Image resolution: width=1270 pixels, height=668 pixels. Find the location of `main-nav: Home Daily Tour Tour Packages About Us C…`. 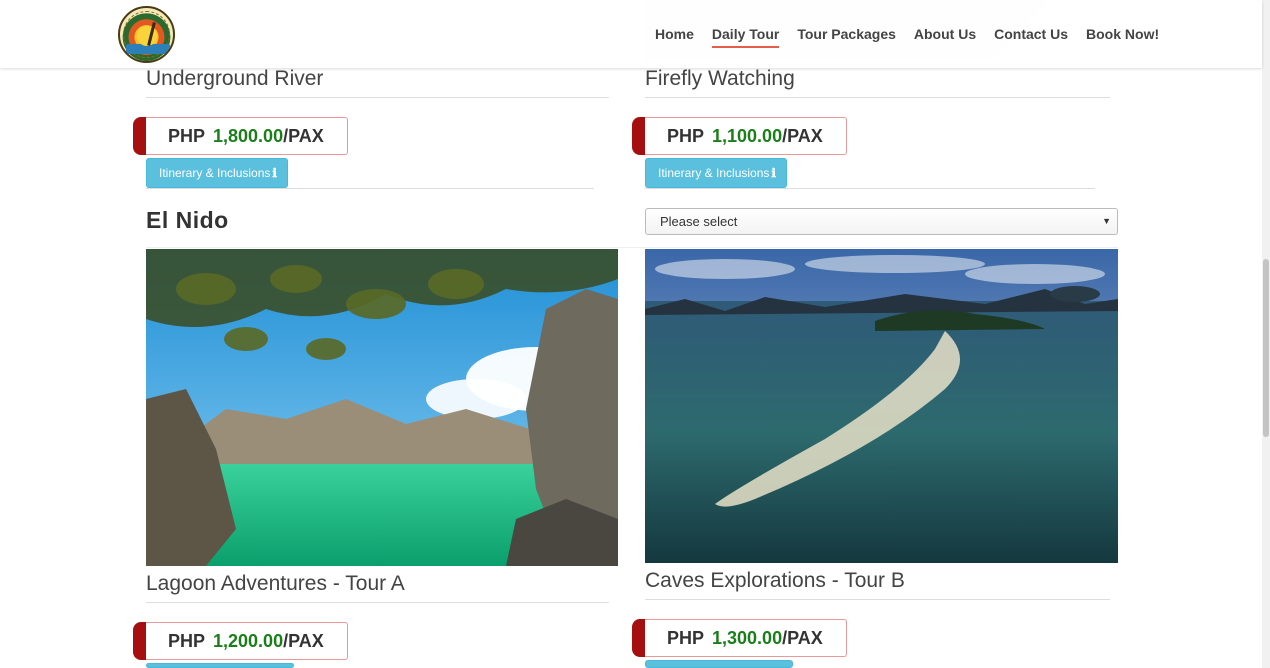

main-nav: Home Daily Tour Tour Packages About Us C… is located at coordinates (911, 34).